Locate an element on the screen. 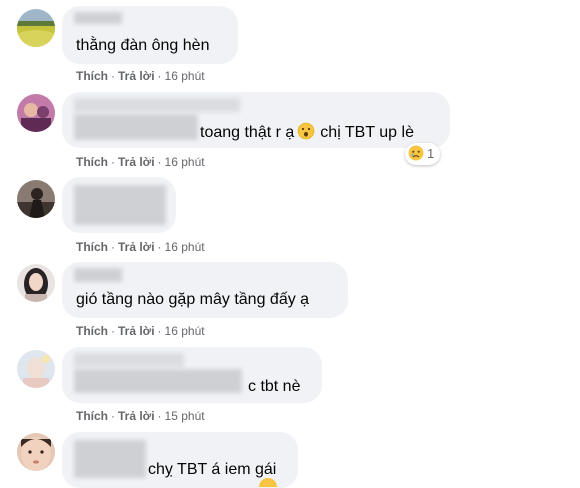  light-portrait-avatar-icon is located at coordinates (36, 369).